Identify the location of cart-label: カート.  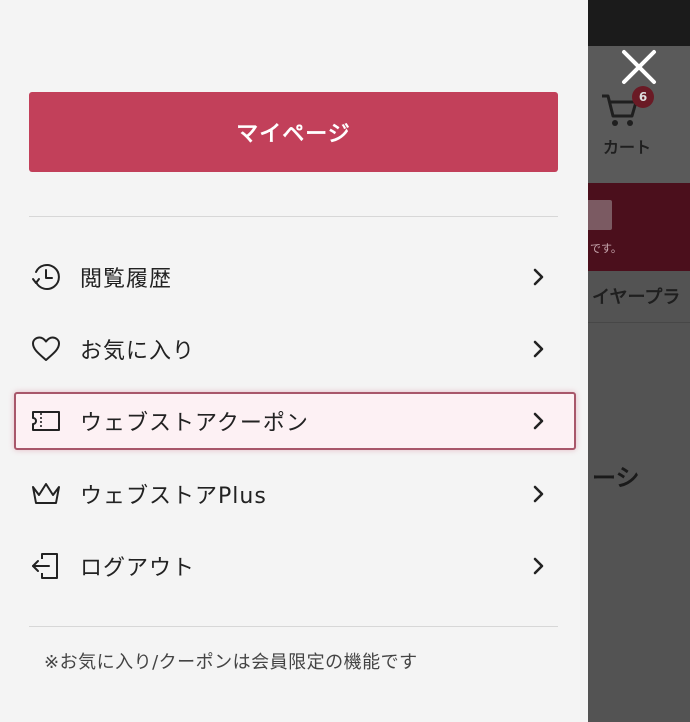
(626, 147).